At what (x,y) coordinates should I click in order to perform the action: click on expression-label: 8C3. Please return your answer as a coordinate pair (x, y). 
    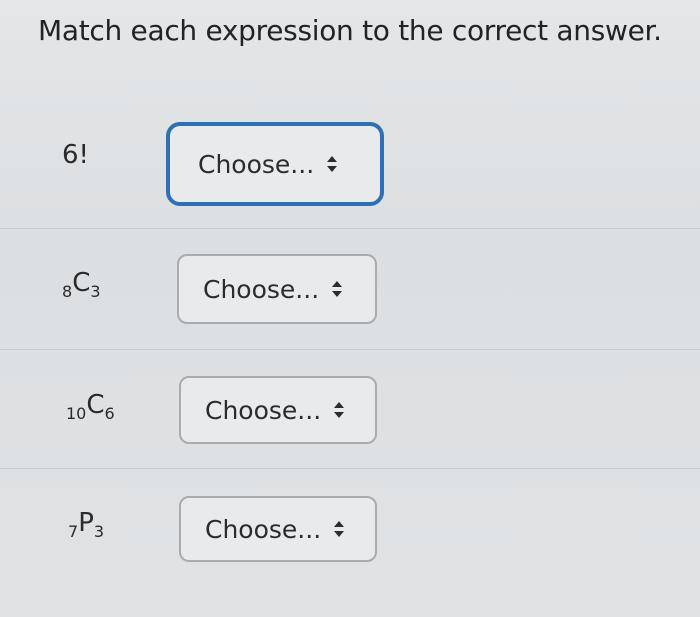
    Looking at the image, I should click on (81, 284).